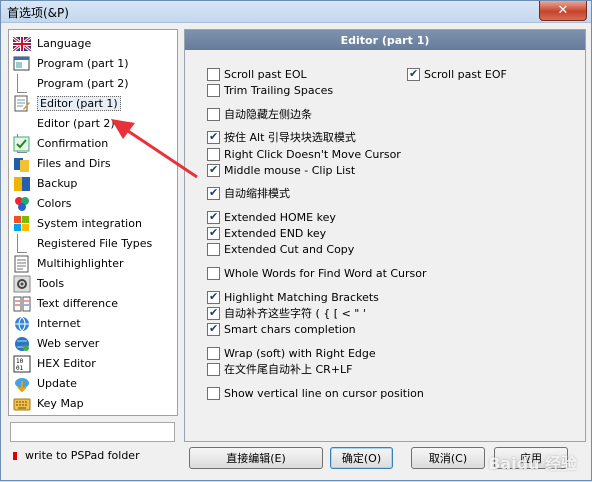 The image size is (592, 482). I want to click on close-button: ✕, so click(563, 11).